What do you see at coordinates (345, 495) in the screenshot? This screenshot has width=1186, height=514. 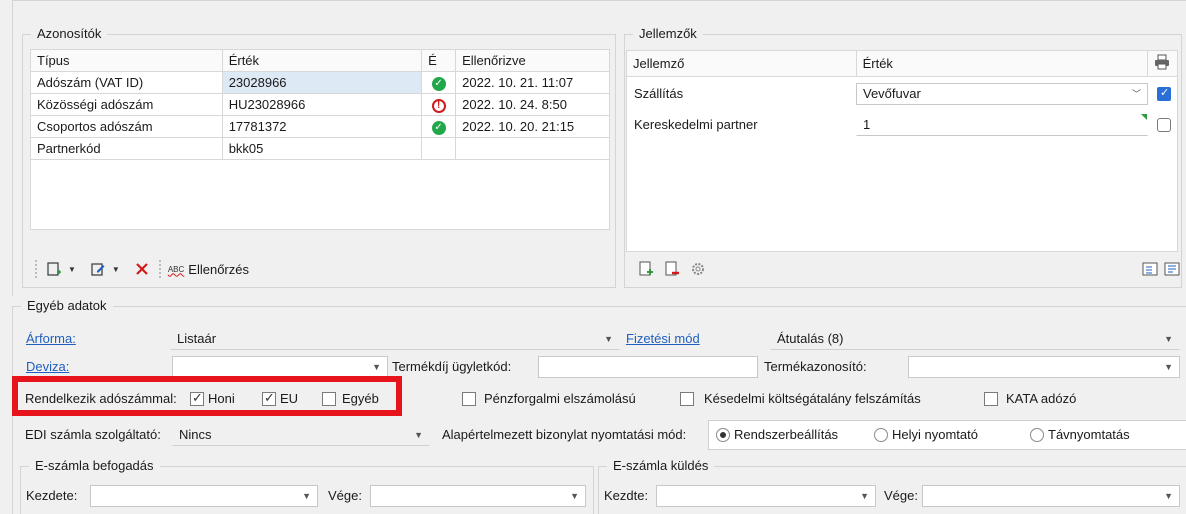 I see `befogadas-vege-label: Vége:` at bounding box center [345, 495].